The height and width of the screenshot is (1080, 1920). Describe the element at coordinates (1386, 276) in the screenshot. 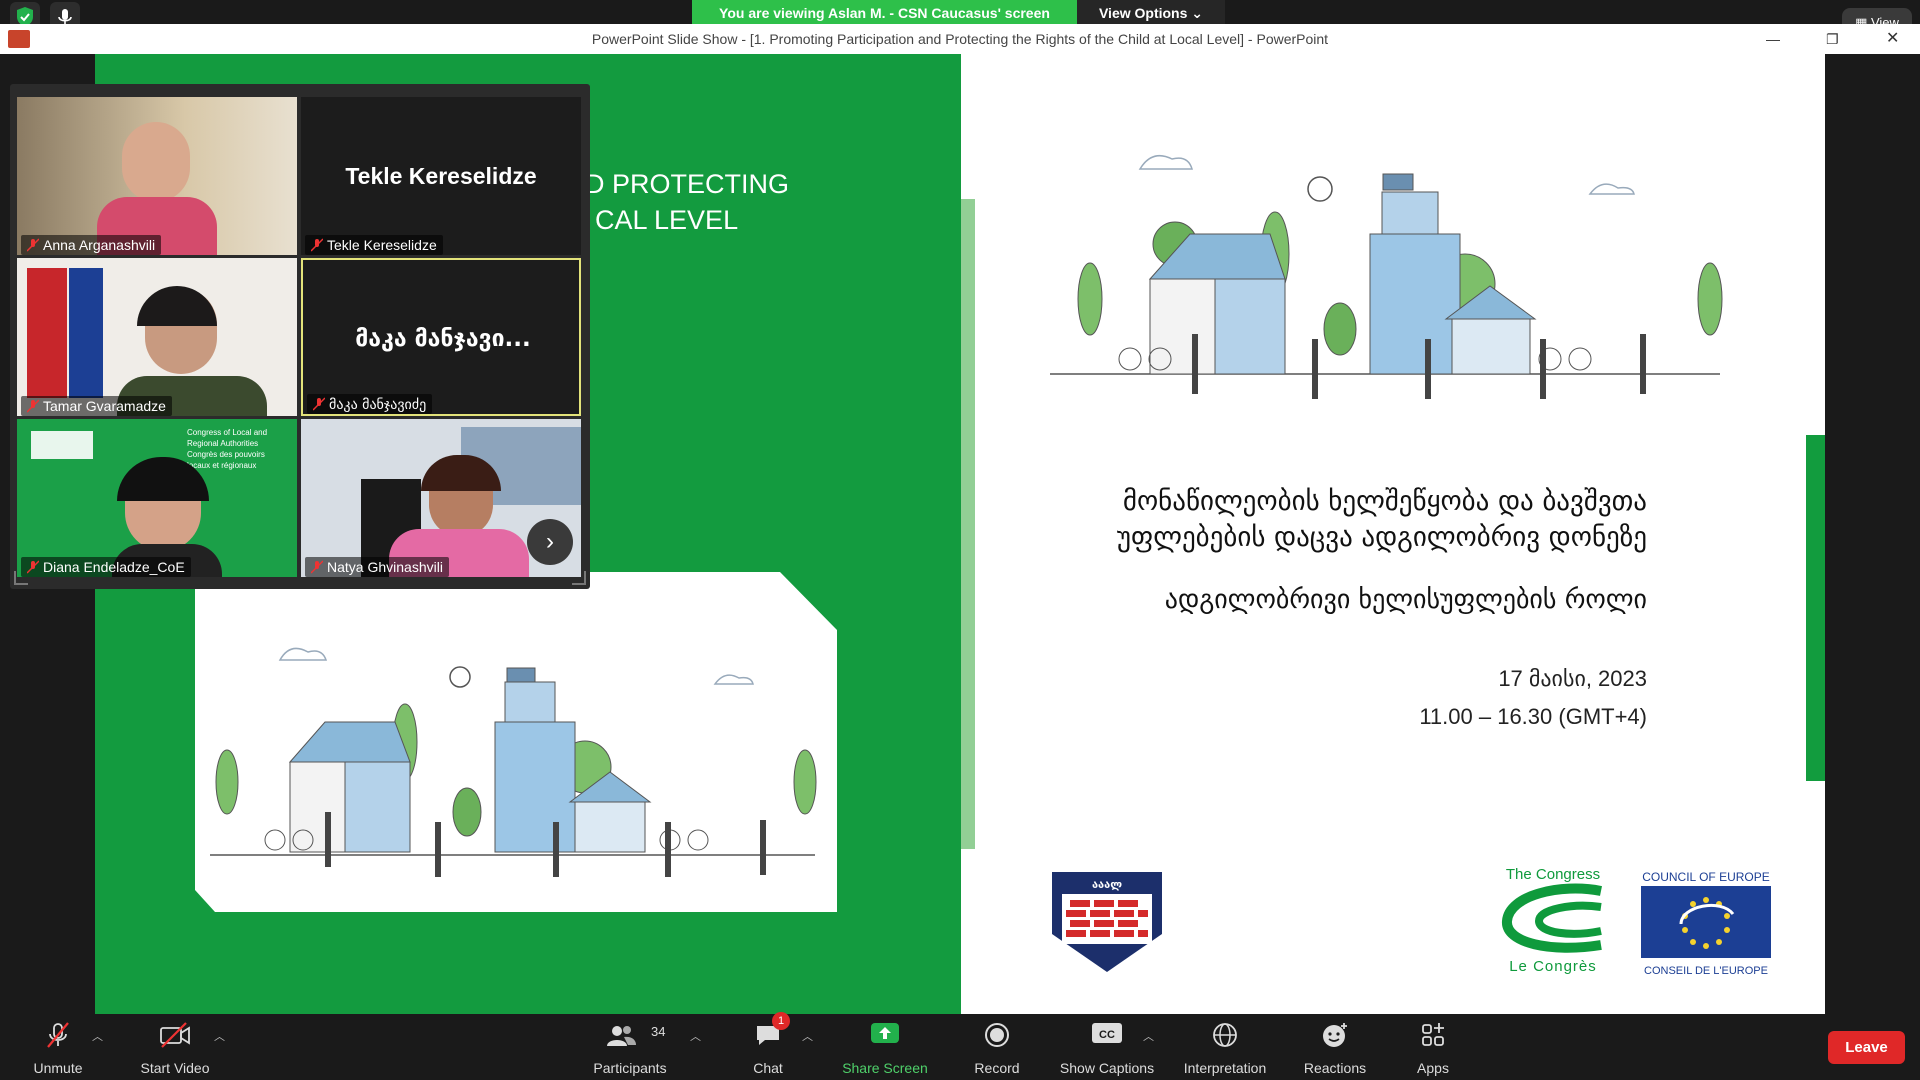

I see `city-illustration-large` at that location.